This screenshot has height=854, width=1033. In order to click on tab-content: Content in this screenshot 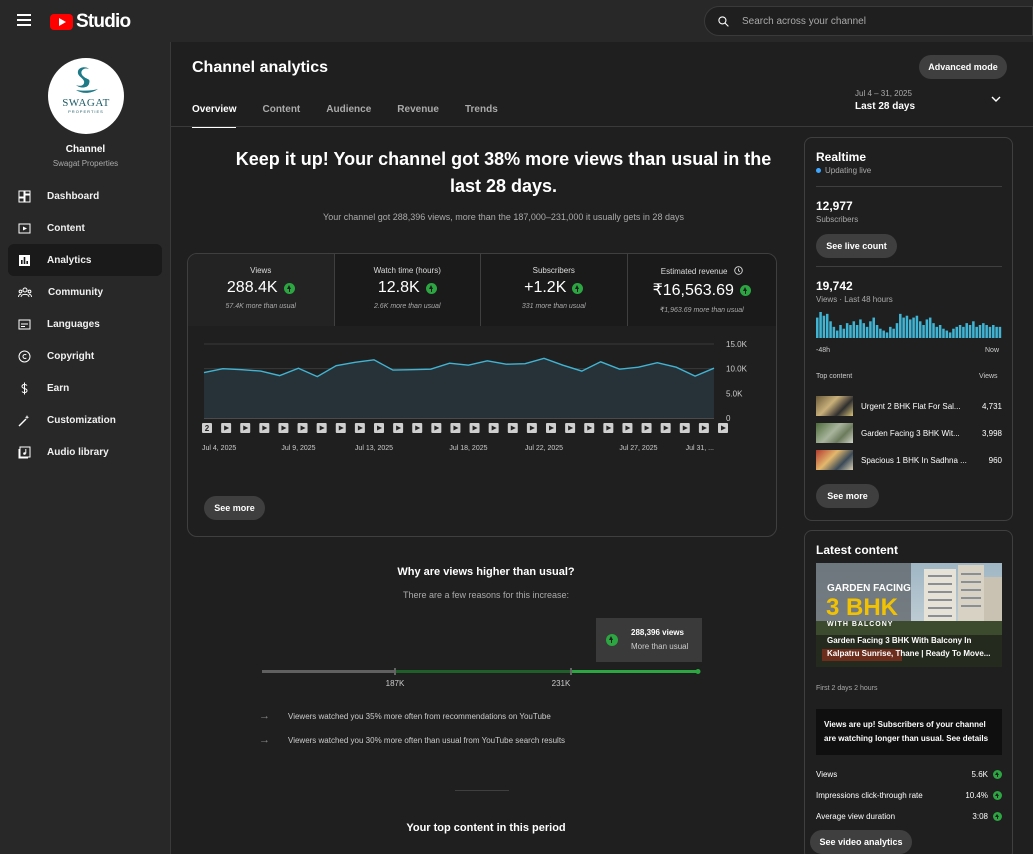, I will do `click(281, 116)`.